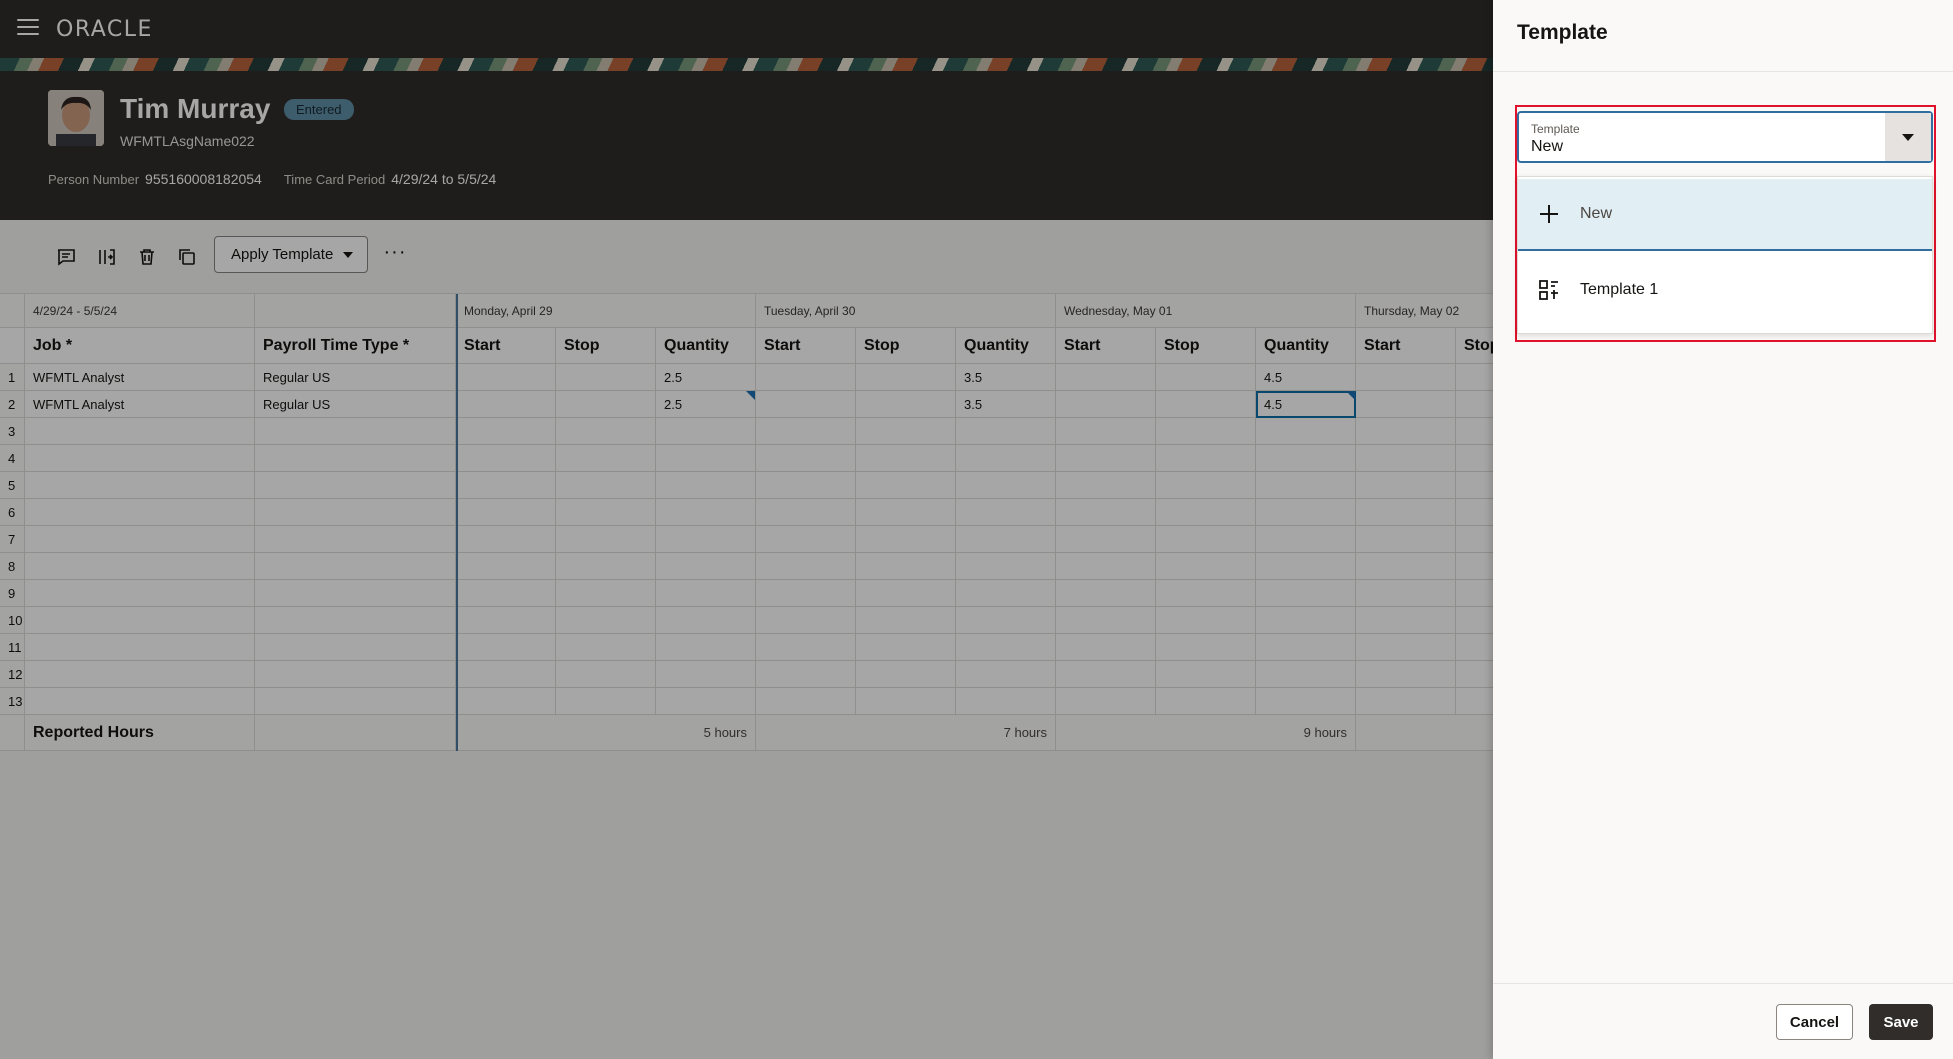 The height and width of the screenshot is (1059, 1953). Describe the element at coordinates (1725, 290) in the screenshot. I see `option-template-1: Template 1` at that location.